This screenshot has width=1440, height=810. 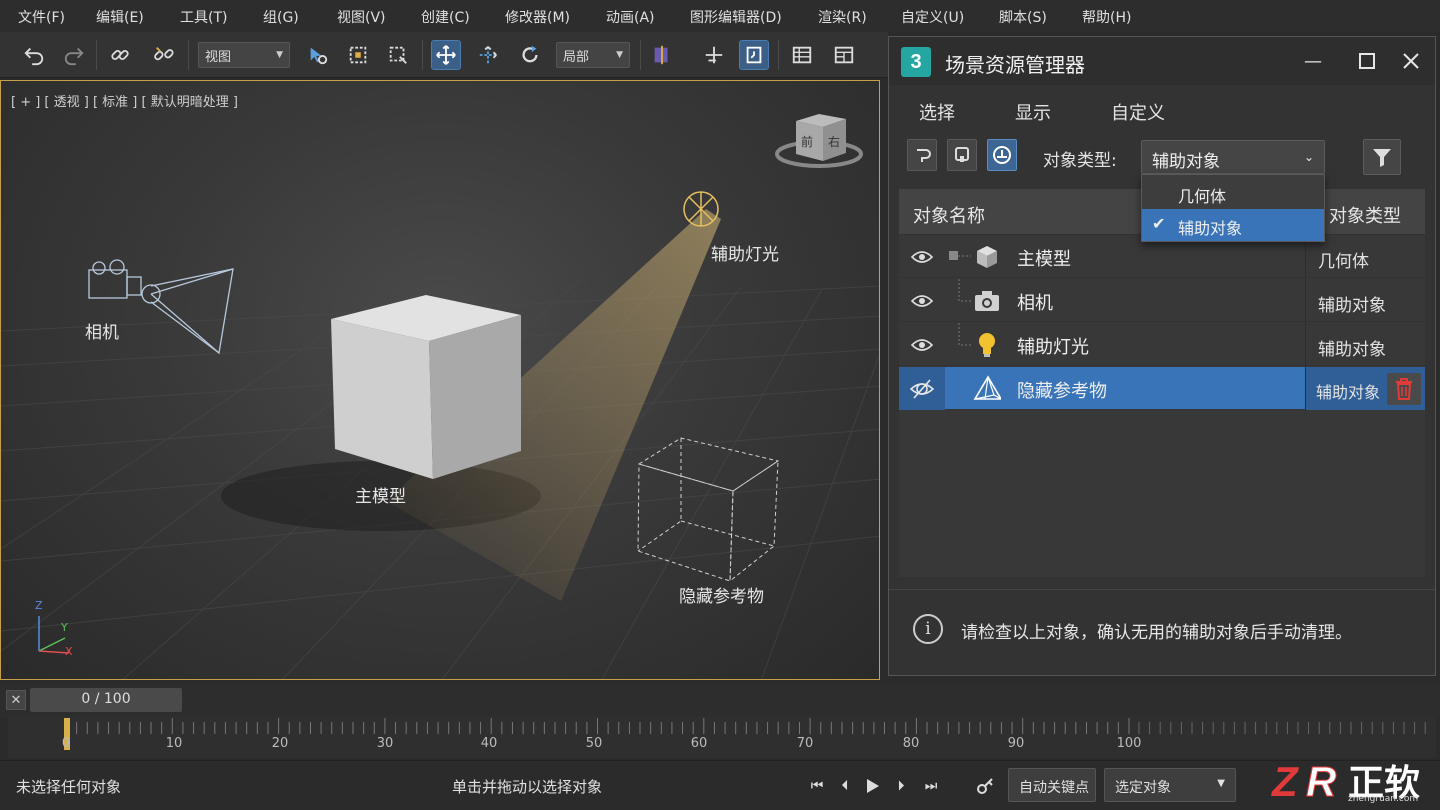 I want to click on svg-text: R, so click(x=1321, y=781).